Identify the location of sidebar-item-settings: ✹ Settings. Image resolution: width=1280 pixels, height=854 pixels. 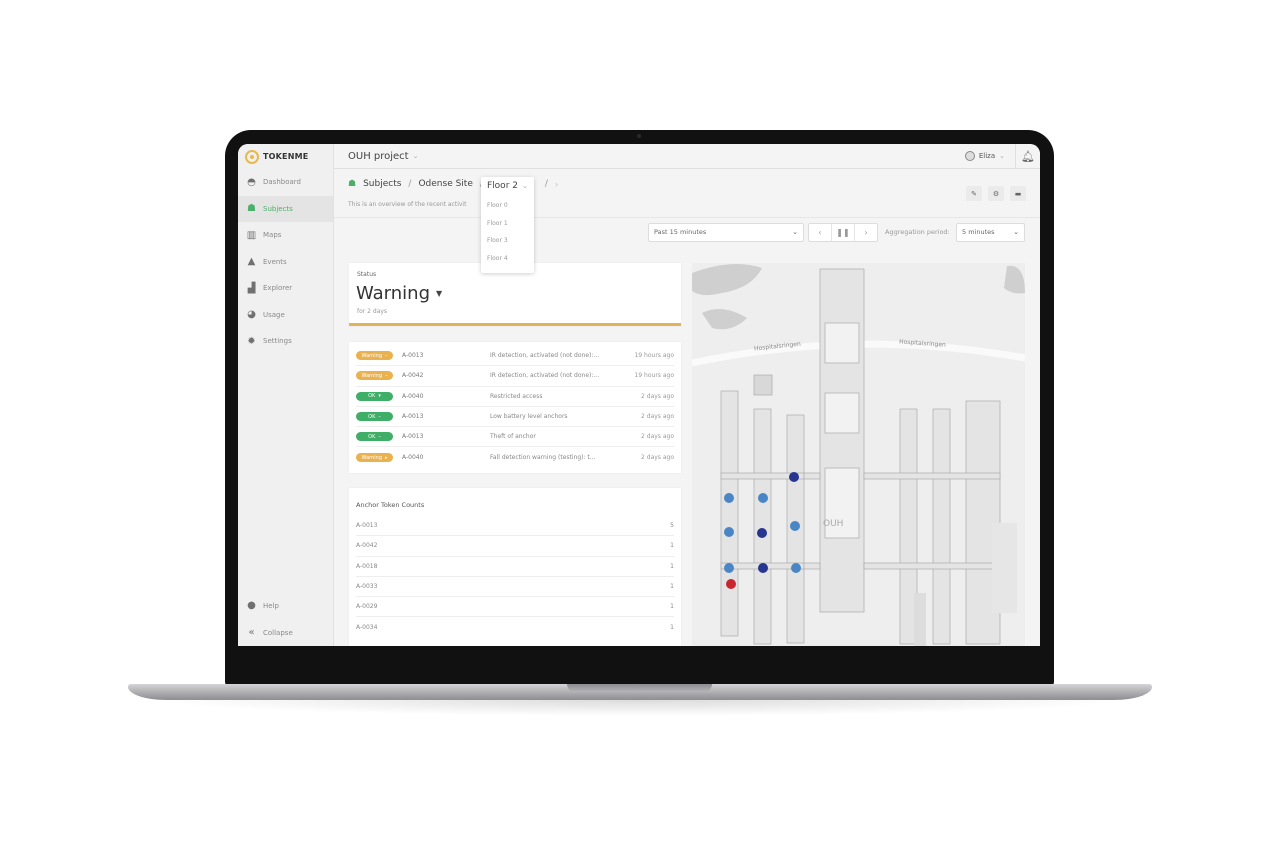
(285, 341).